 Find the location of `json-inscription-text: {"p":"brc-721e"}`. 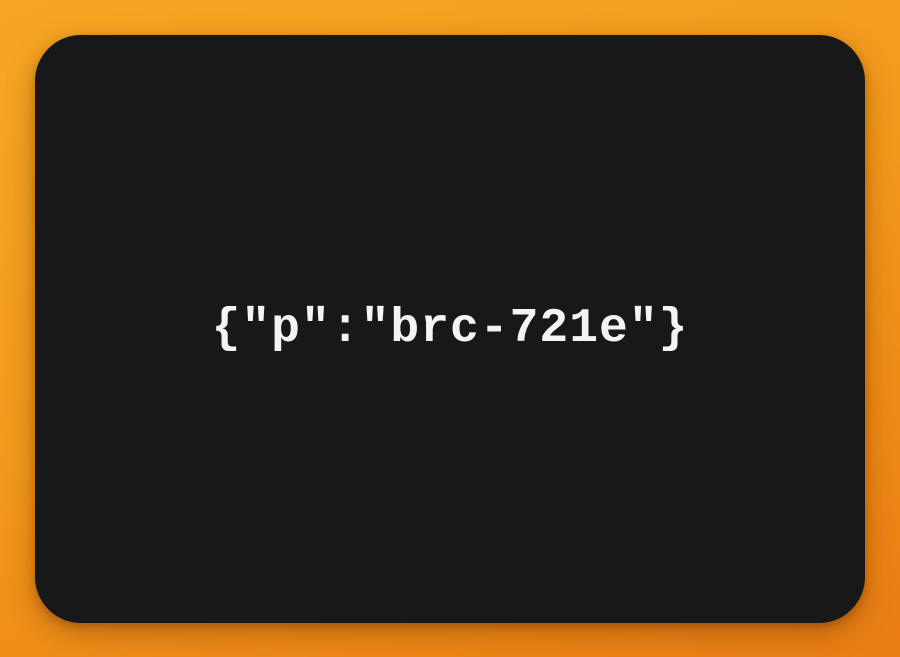

json-inscription-text: {"p":"brc-721e"} is located at coordinates (450, 329).